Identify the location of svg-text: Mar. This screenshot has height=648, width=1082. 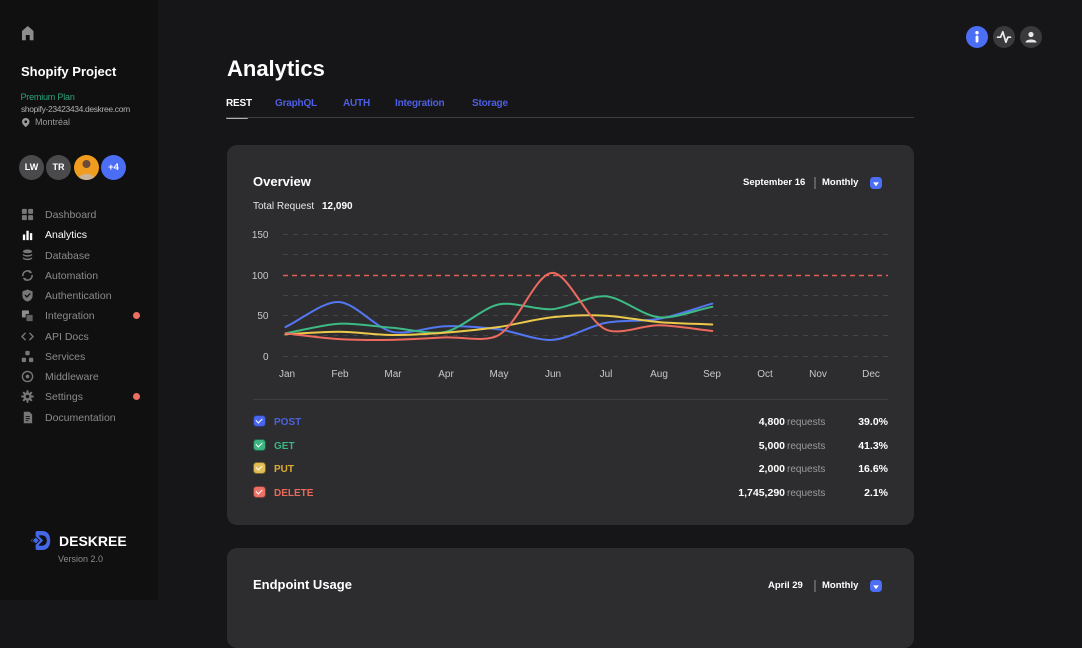
(393, 374).